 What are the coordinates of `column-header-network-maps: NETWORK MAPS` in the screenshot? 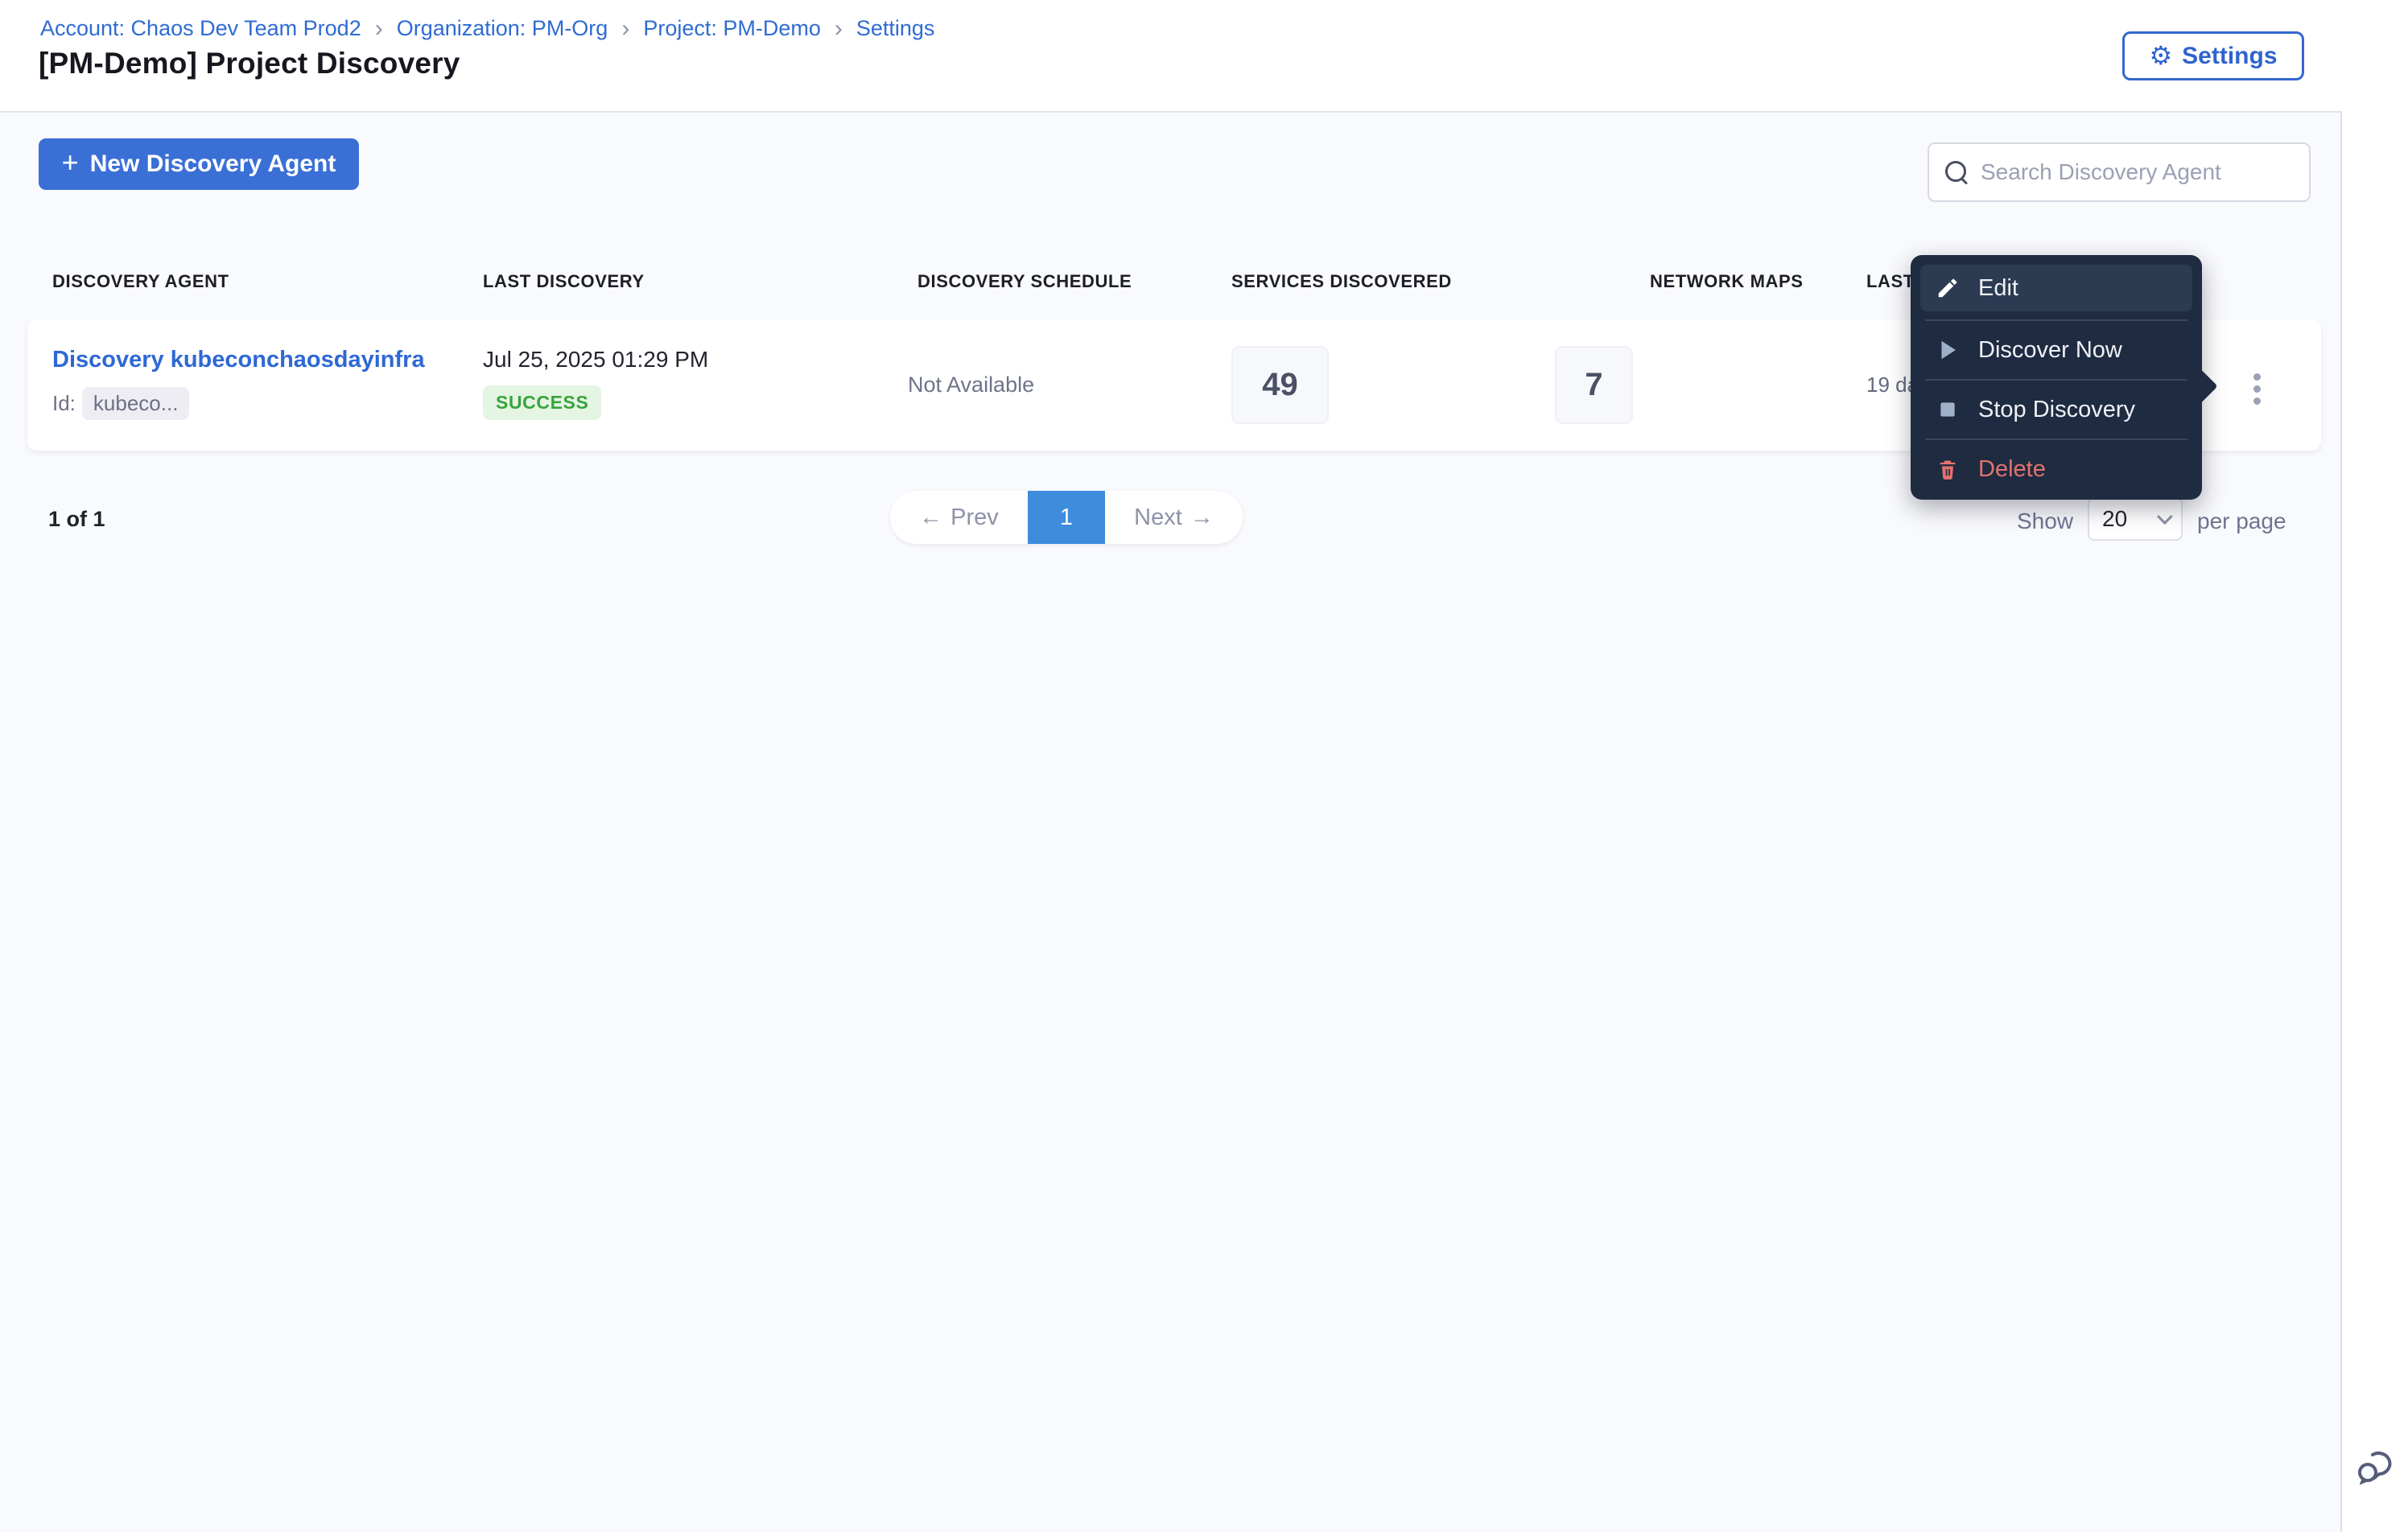 It's located at (1727, 281).